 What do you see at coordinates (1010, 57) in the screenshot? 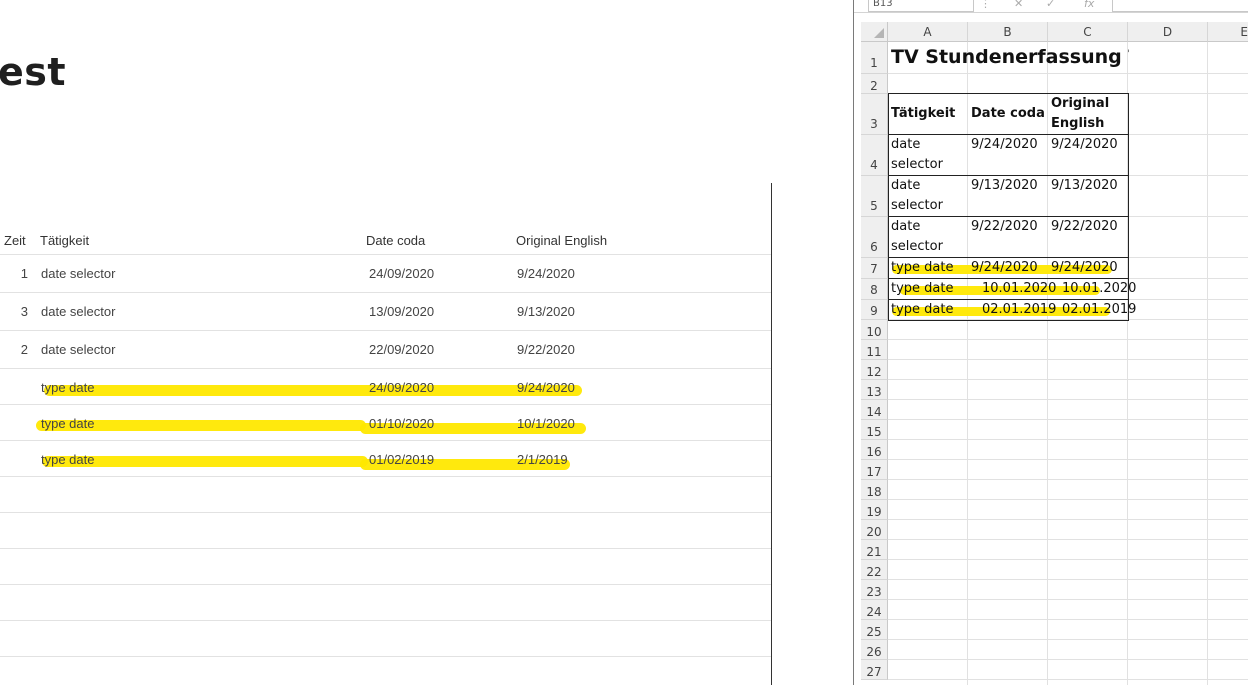
I see `sheet-title-cell: TV Stundenerfassung TE` at bounding box center [1010, 57].